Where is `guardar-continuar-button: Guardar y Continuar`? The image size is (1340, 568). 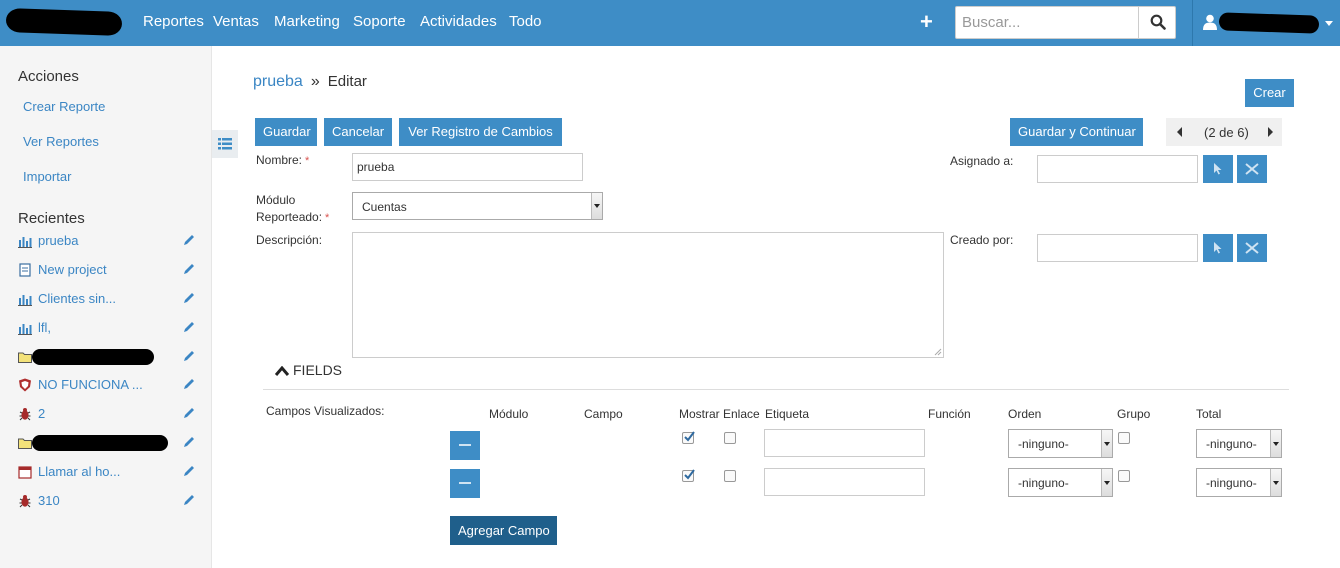
guardar-continuar-button: Guardar y Continuar is located at coordinates (1076, 132).